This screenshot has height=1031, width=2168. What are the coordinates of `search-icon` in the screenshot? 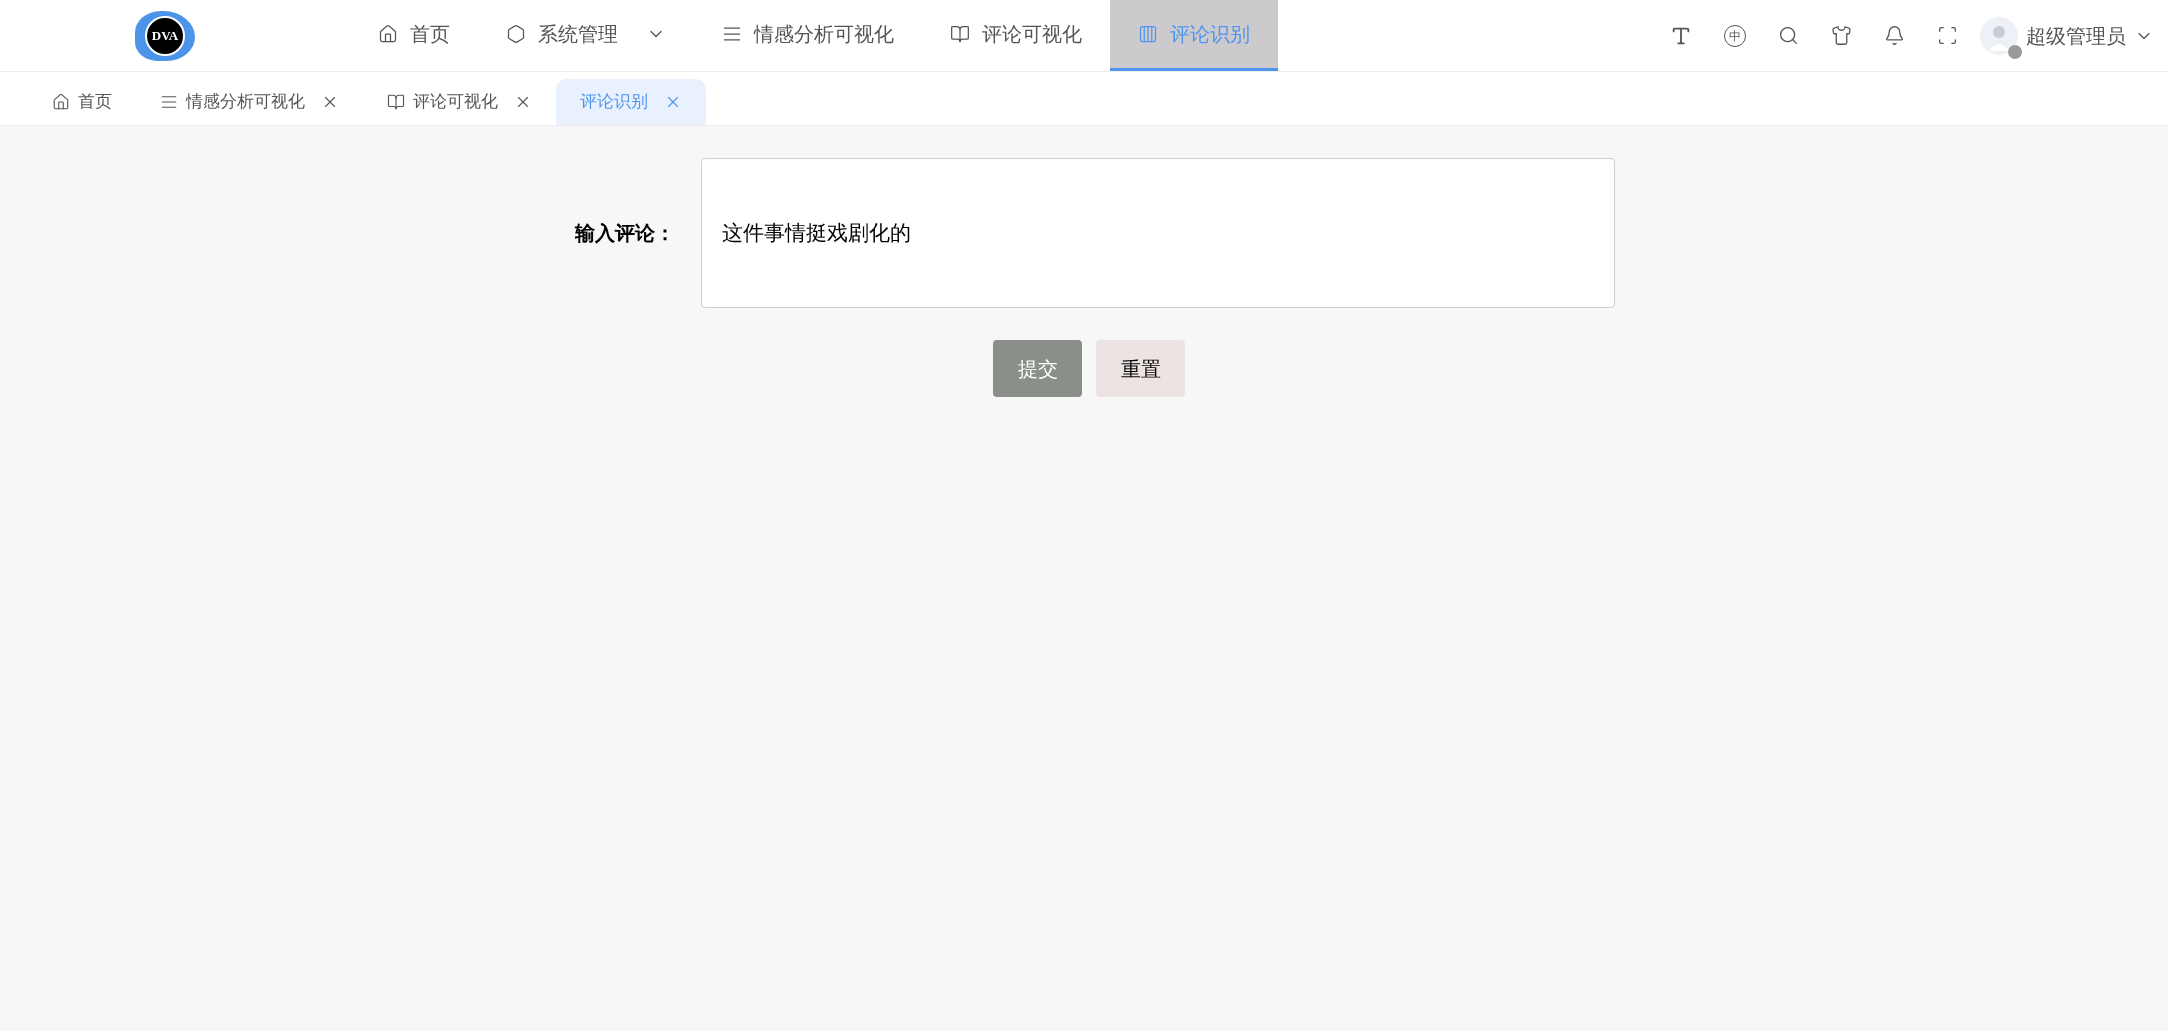 It's located at (1788, 35).